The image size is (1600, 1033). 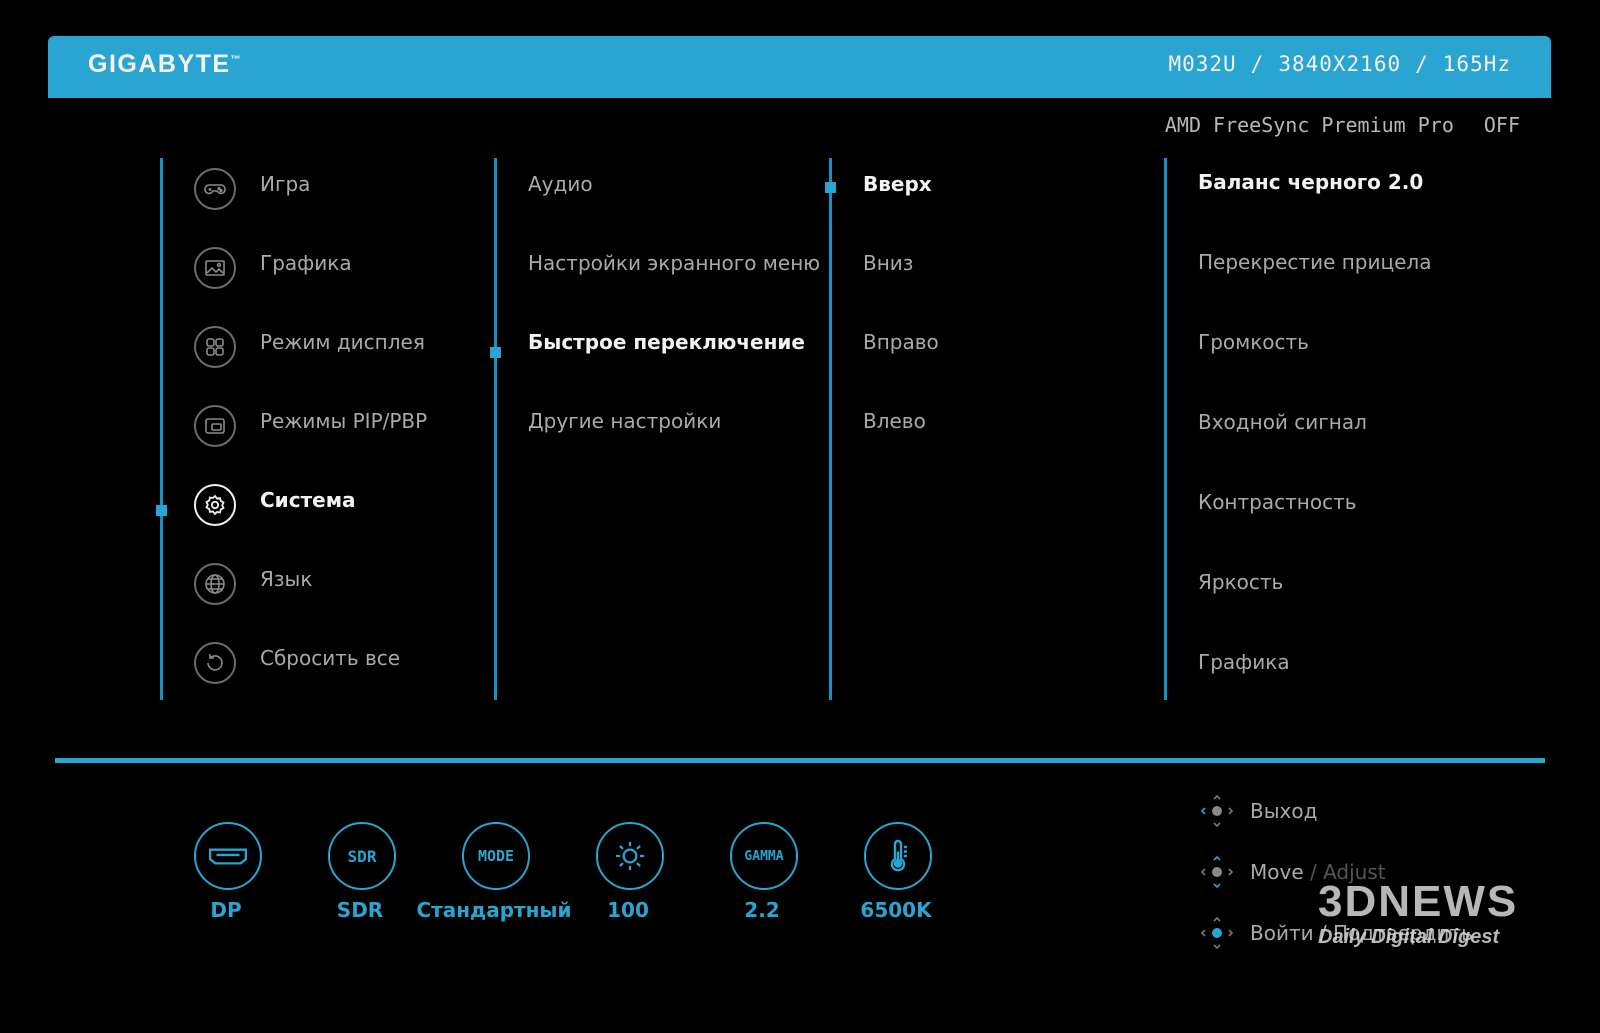 I want to click on system-menu-item-quick-switch: Быстрое переключение, so click(x=666, y=342).